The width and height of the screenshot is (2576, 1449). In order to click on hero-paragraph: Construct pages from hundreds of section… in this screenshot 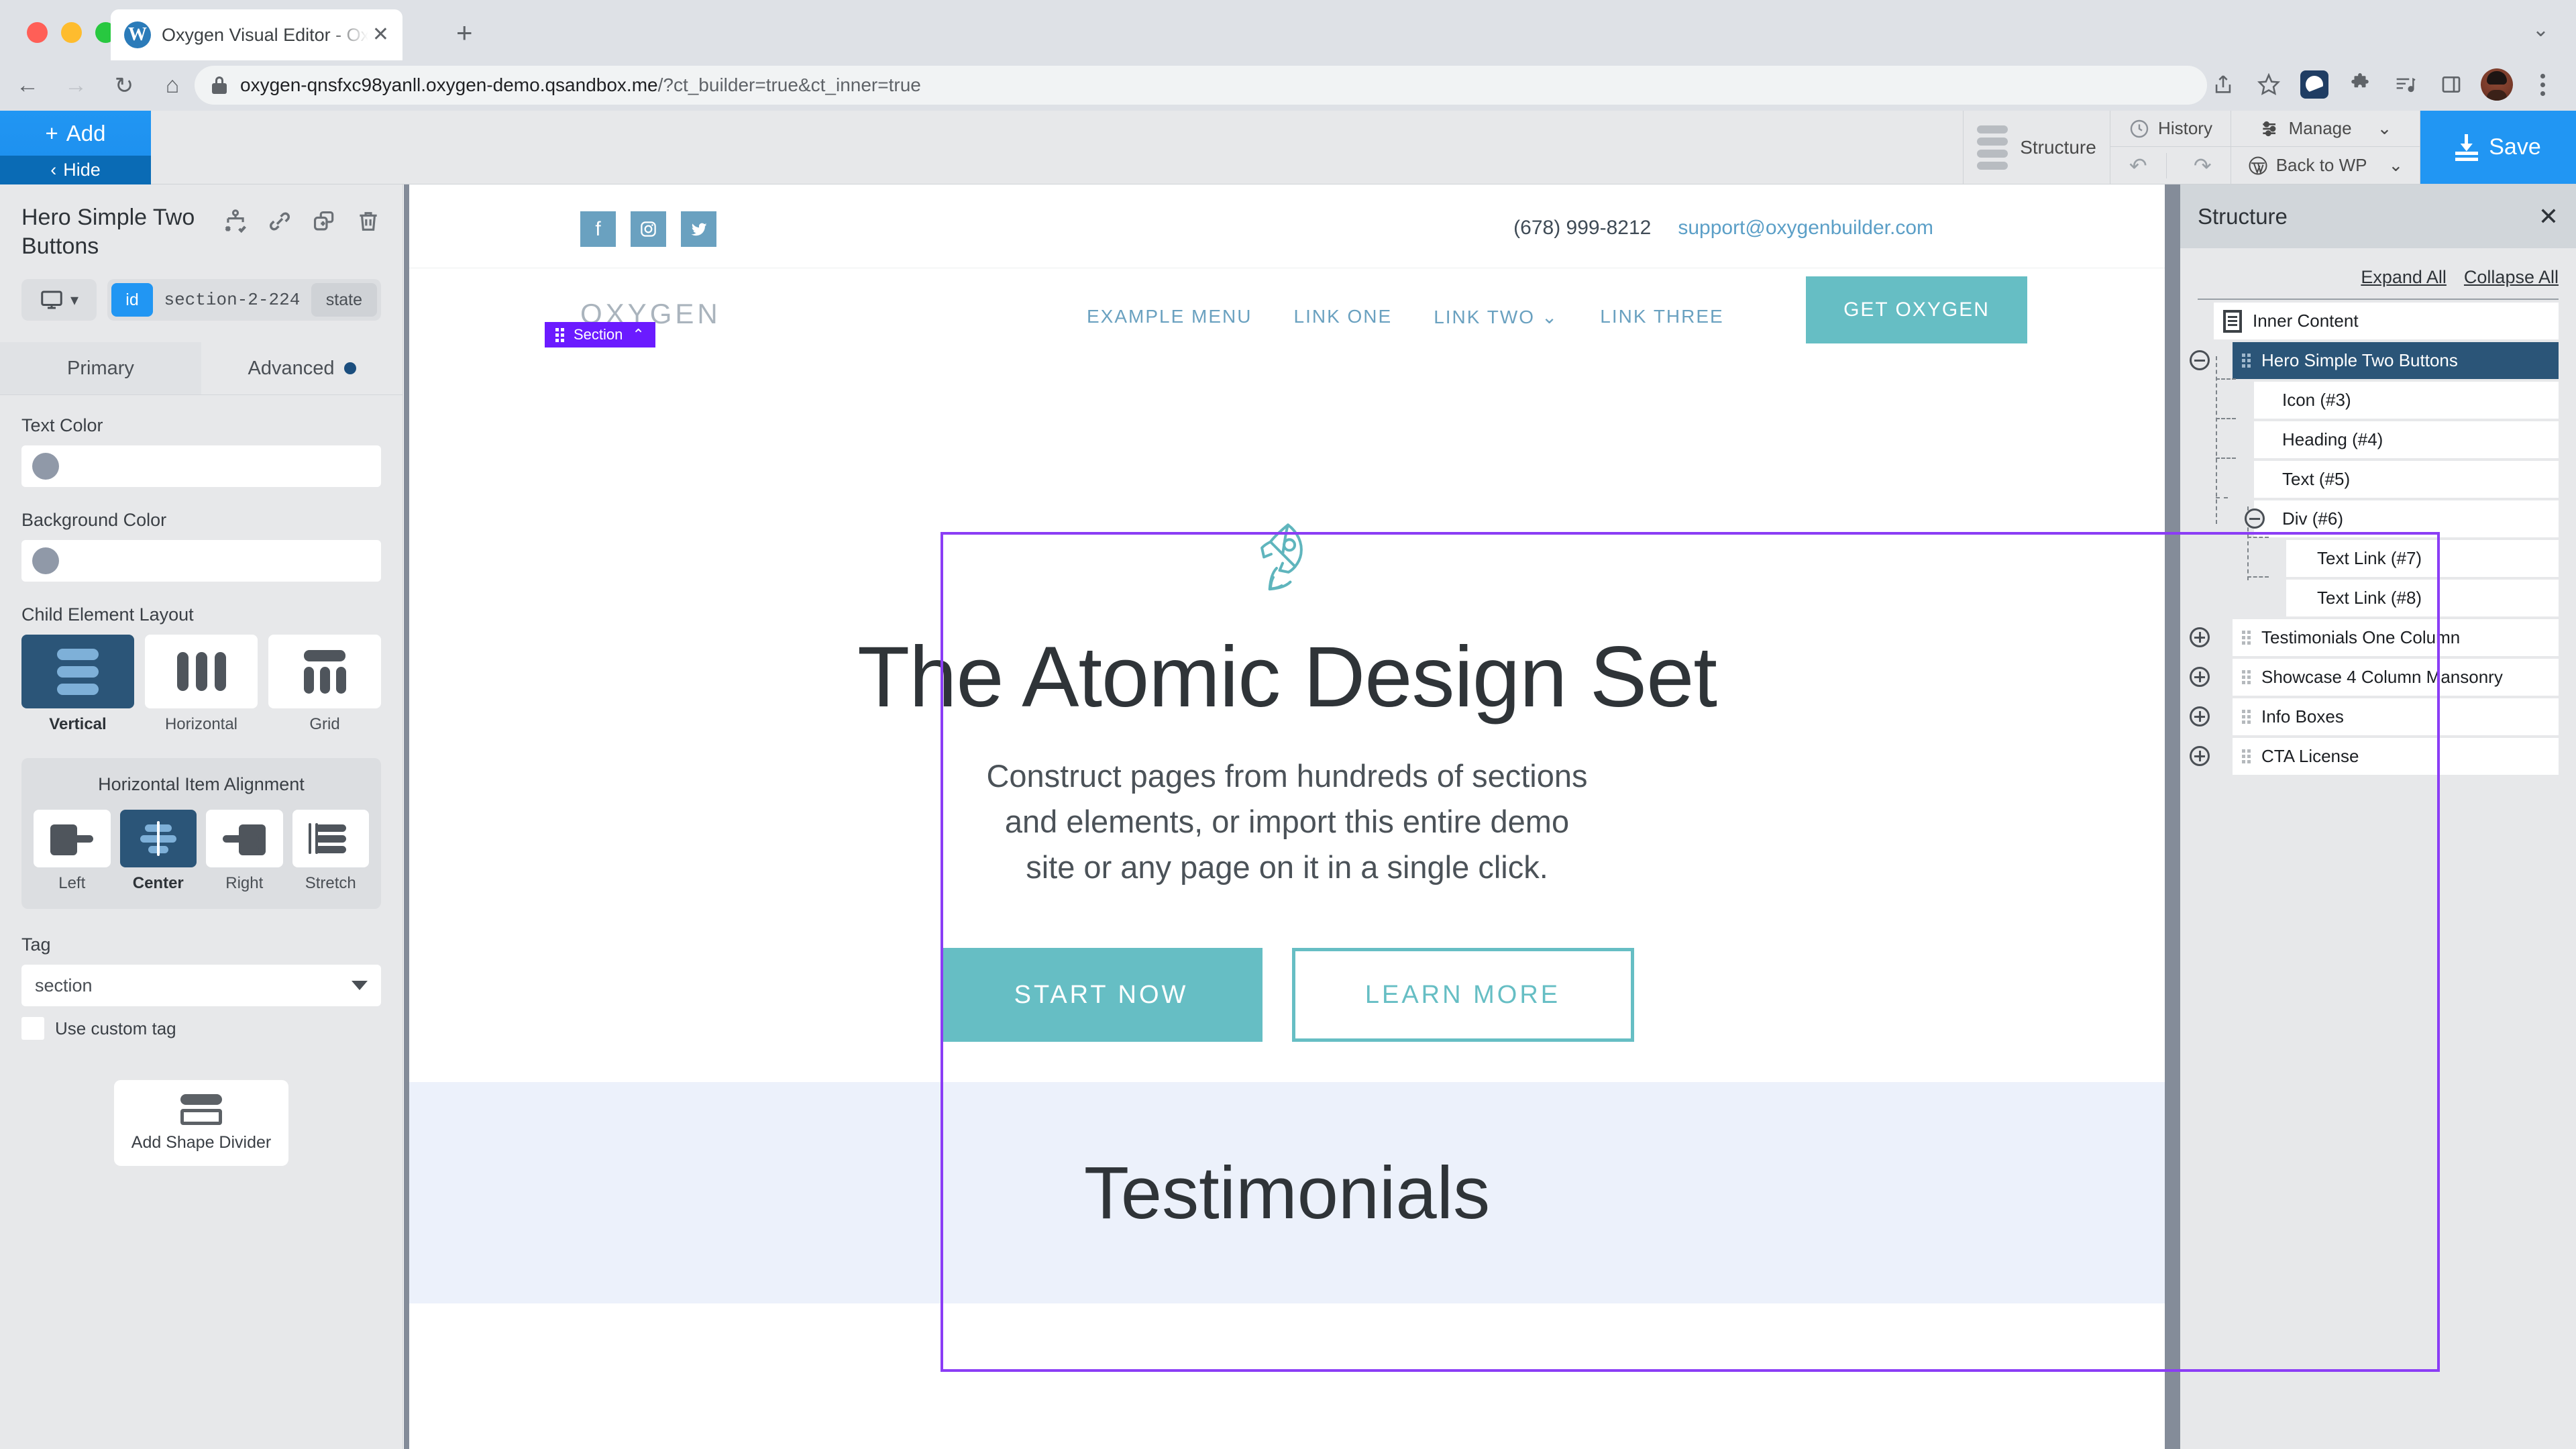, I will do `click(1287, 821)`.